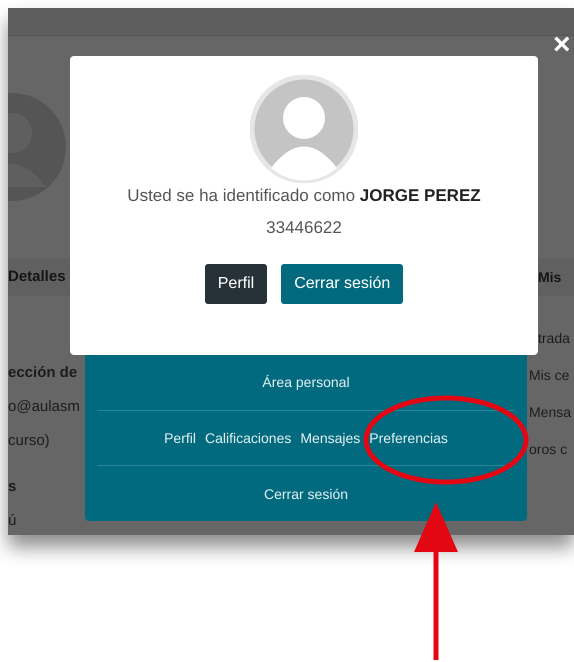 Image resolution: width=574 pixels, height=662 pixels. Describe the element at coordinates (248, 438) in the screenshot. I see `menu-link: Calificaciones` at that location.